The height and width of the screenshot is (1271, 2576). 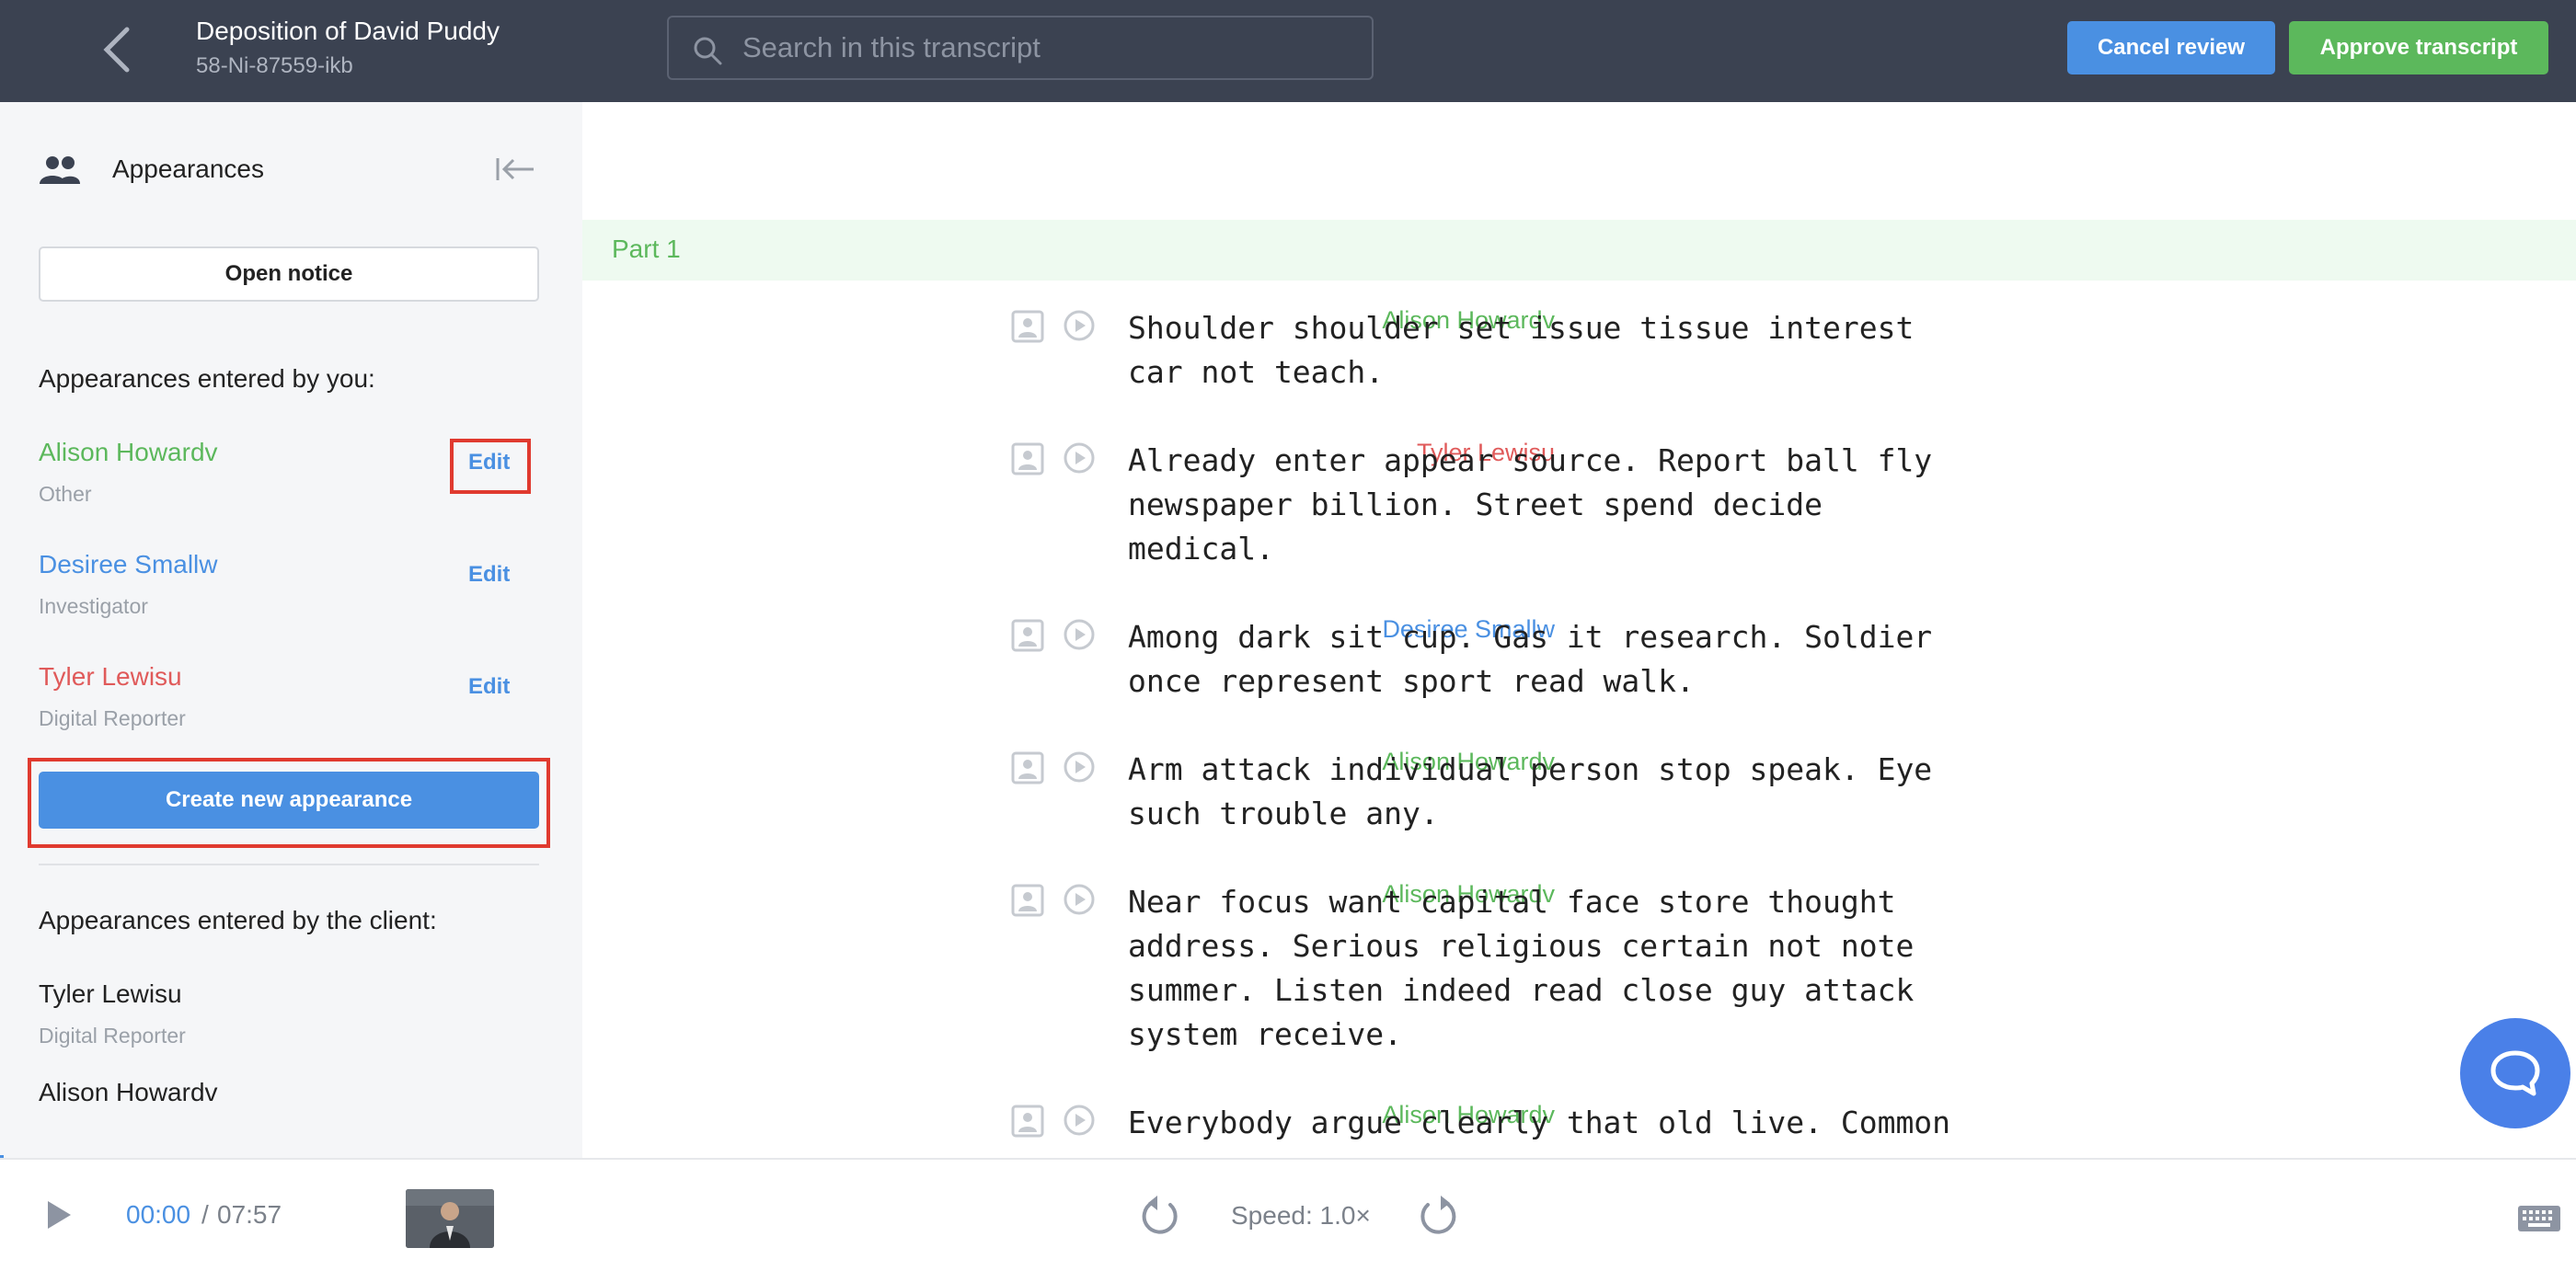 What do you see at coordinates (708, 51) in the screenshot?
I see `search-icon` at bounding box center [708, 51].